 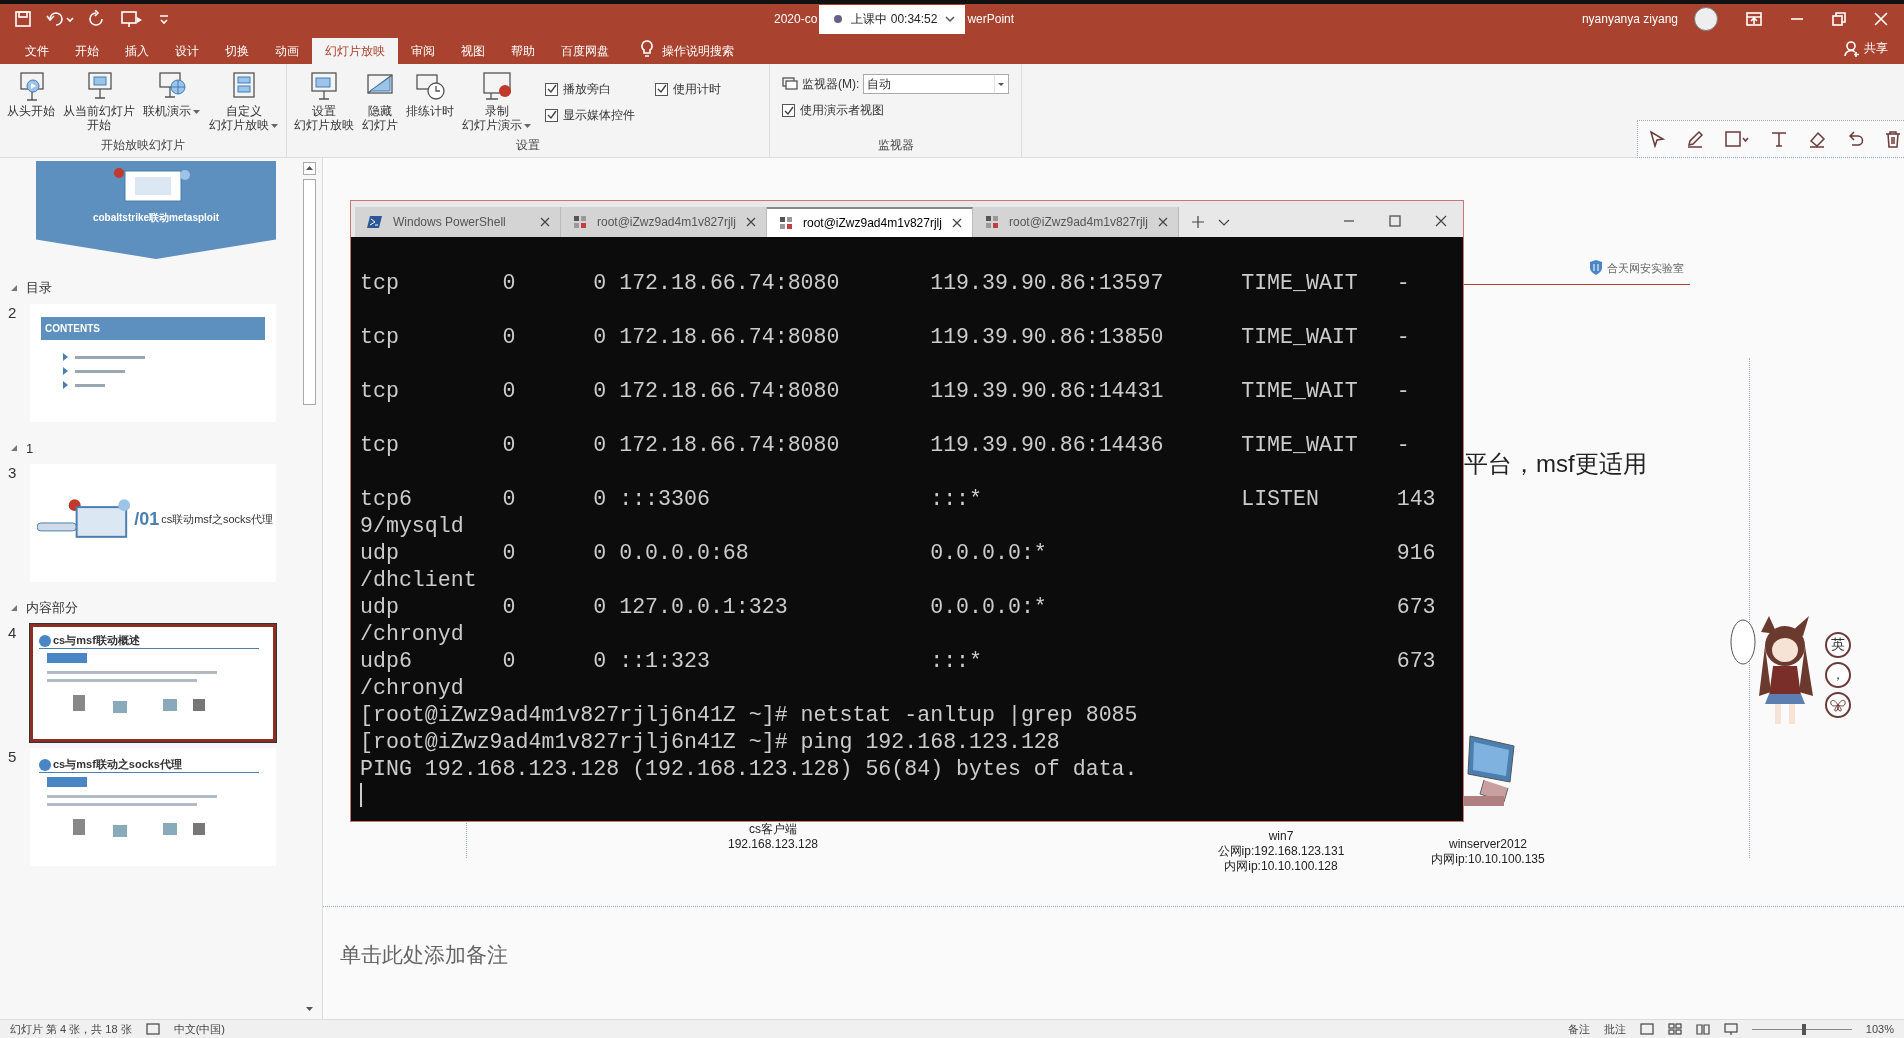 What do you see at coordinates (424, 955) in the screenshot?
I see `notes-field: 单击此处添加备注` at bounding box center [424, 955].